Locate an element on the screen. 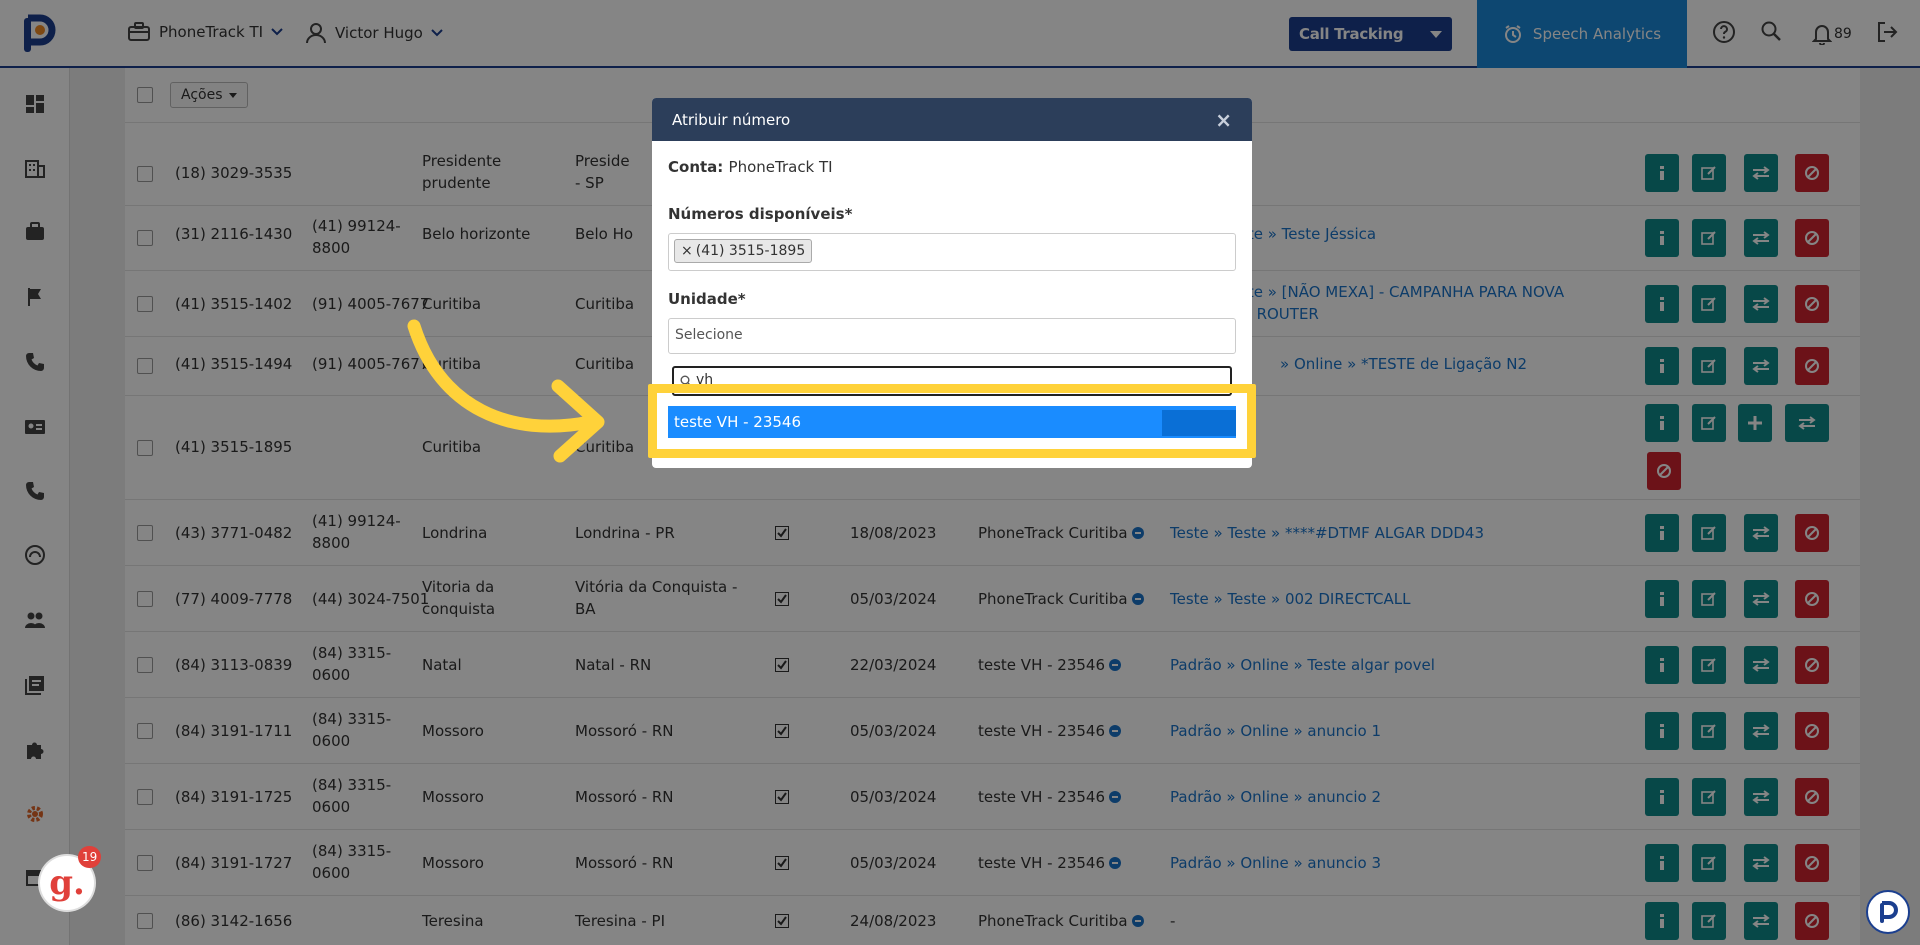 The width and height of the screenshot is (1920, 945). selected-number-tag: × (41) 3515-1895 is located at coordinates (743, 251).